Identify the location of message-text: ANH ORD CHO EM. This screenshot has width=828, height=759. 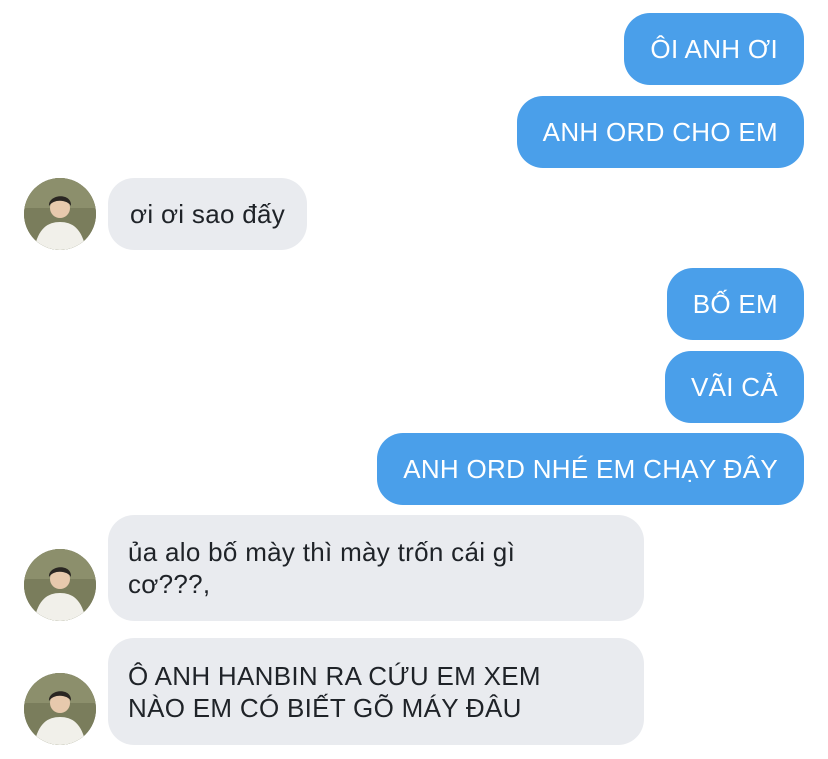
(660, 132).